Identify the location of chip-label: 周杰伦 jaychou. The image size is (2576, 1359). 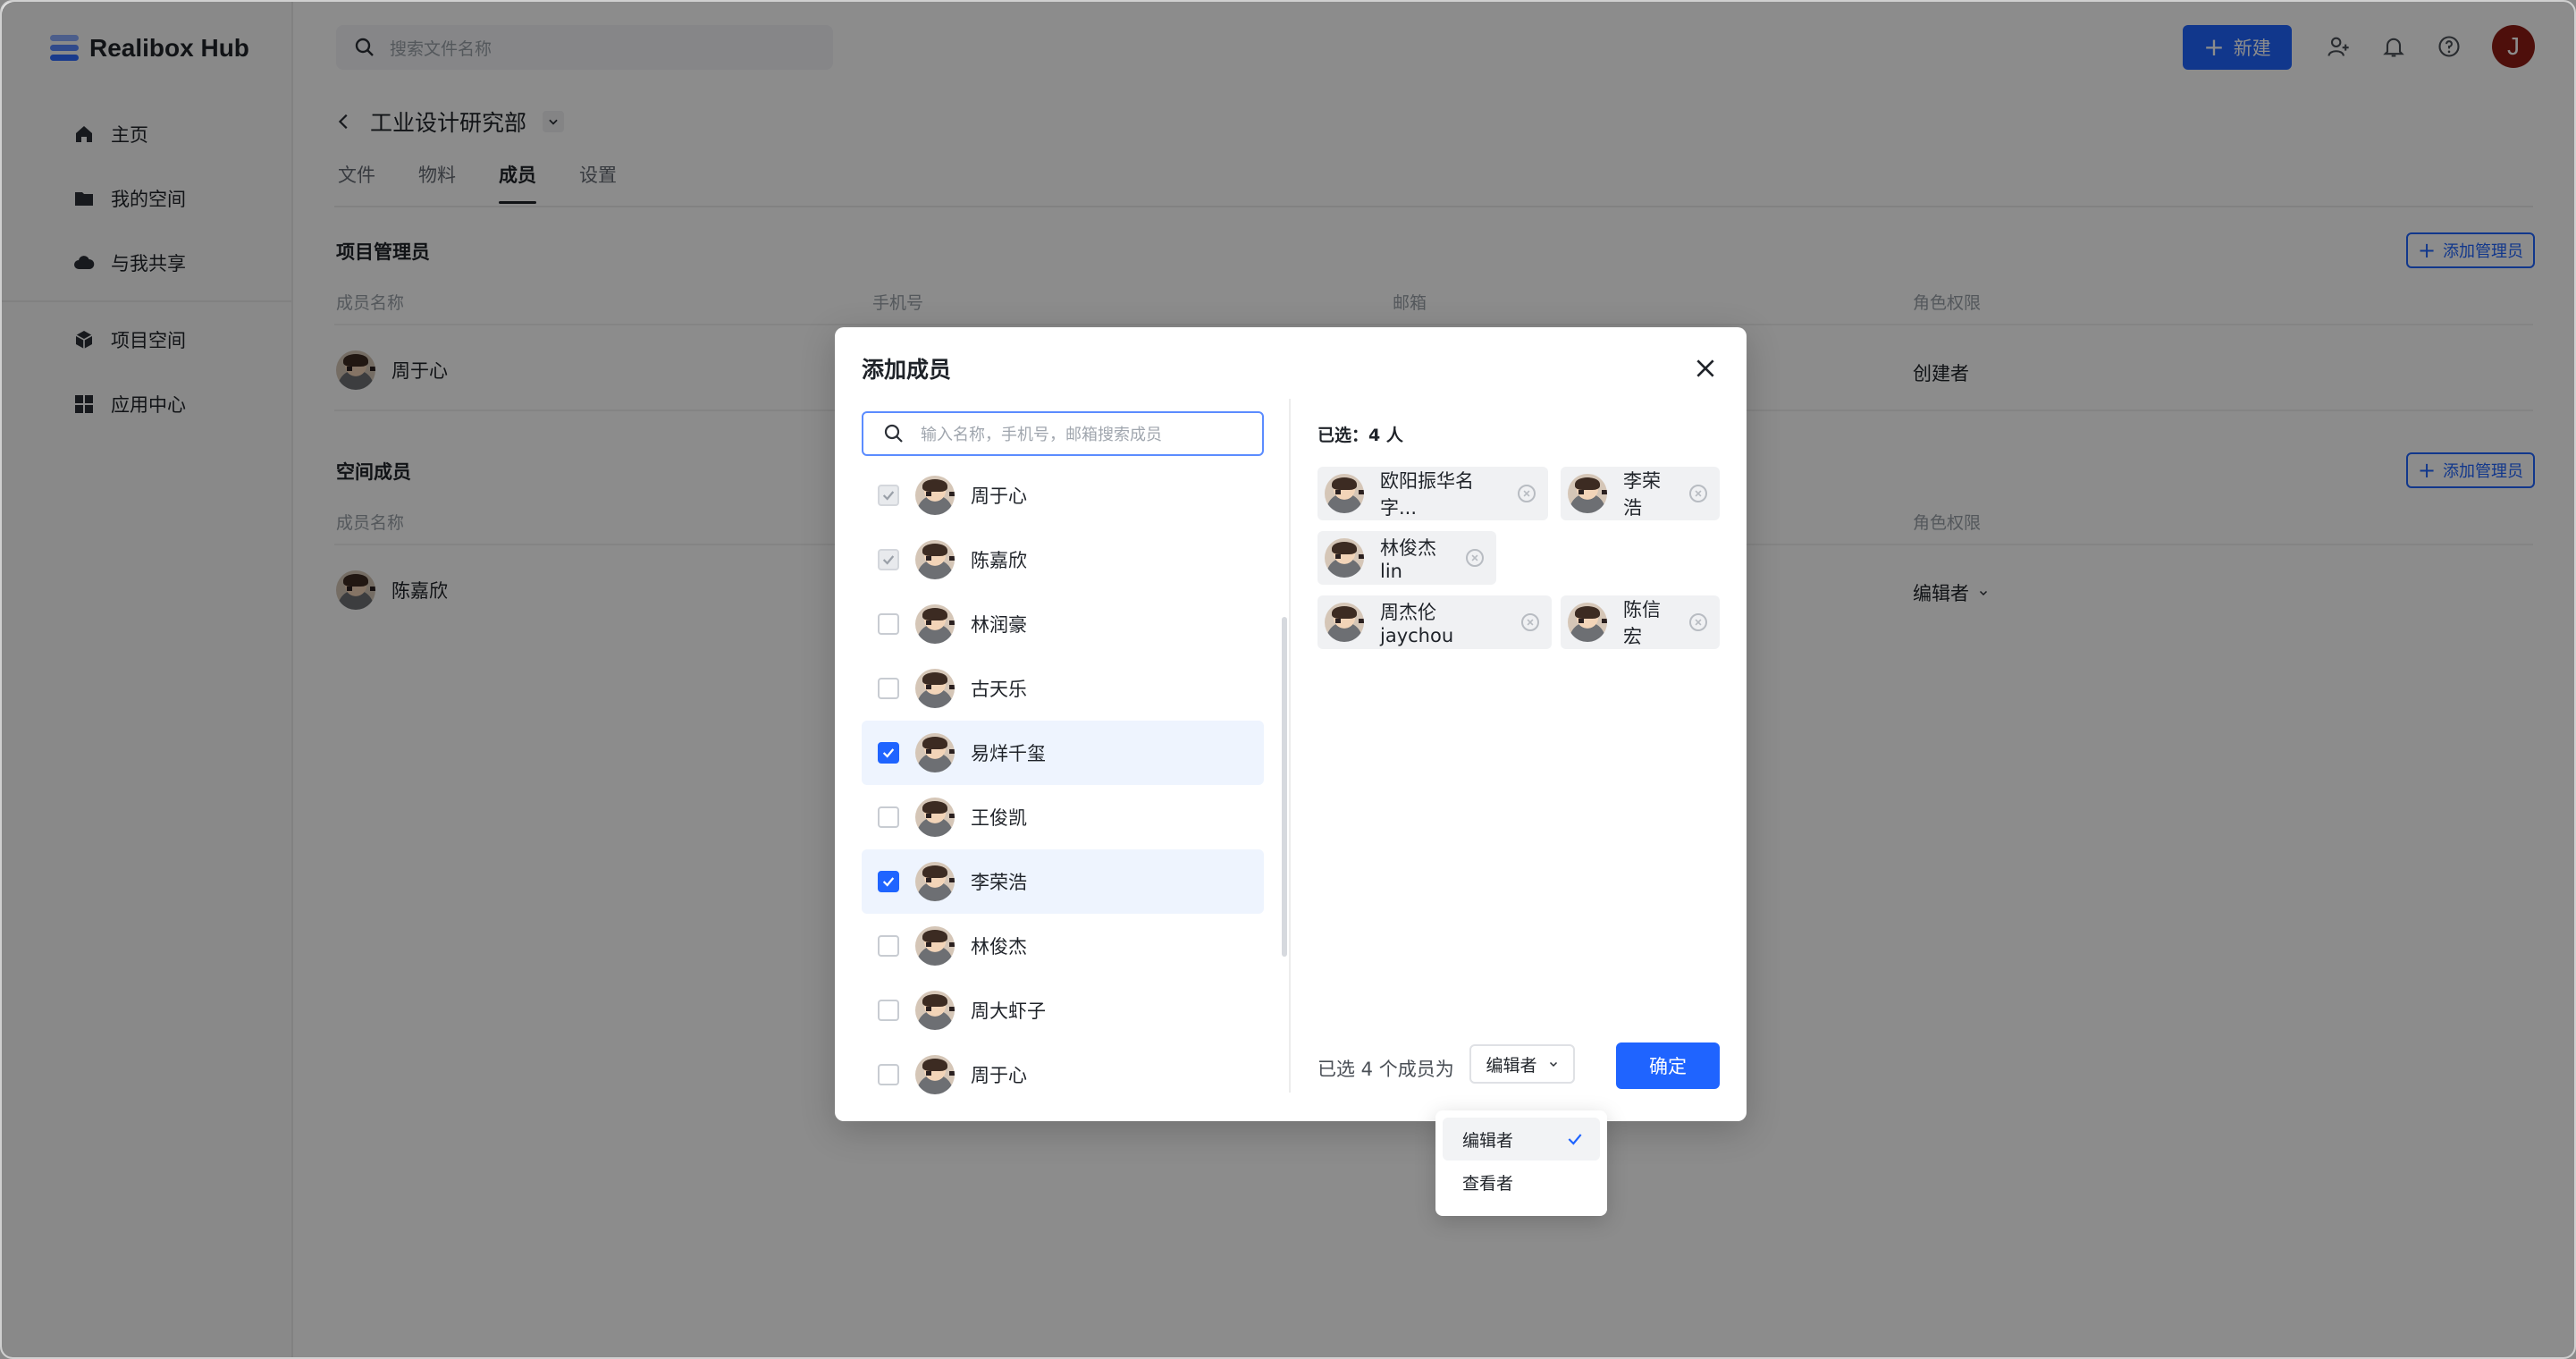
(1417, 624).